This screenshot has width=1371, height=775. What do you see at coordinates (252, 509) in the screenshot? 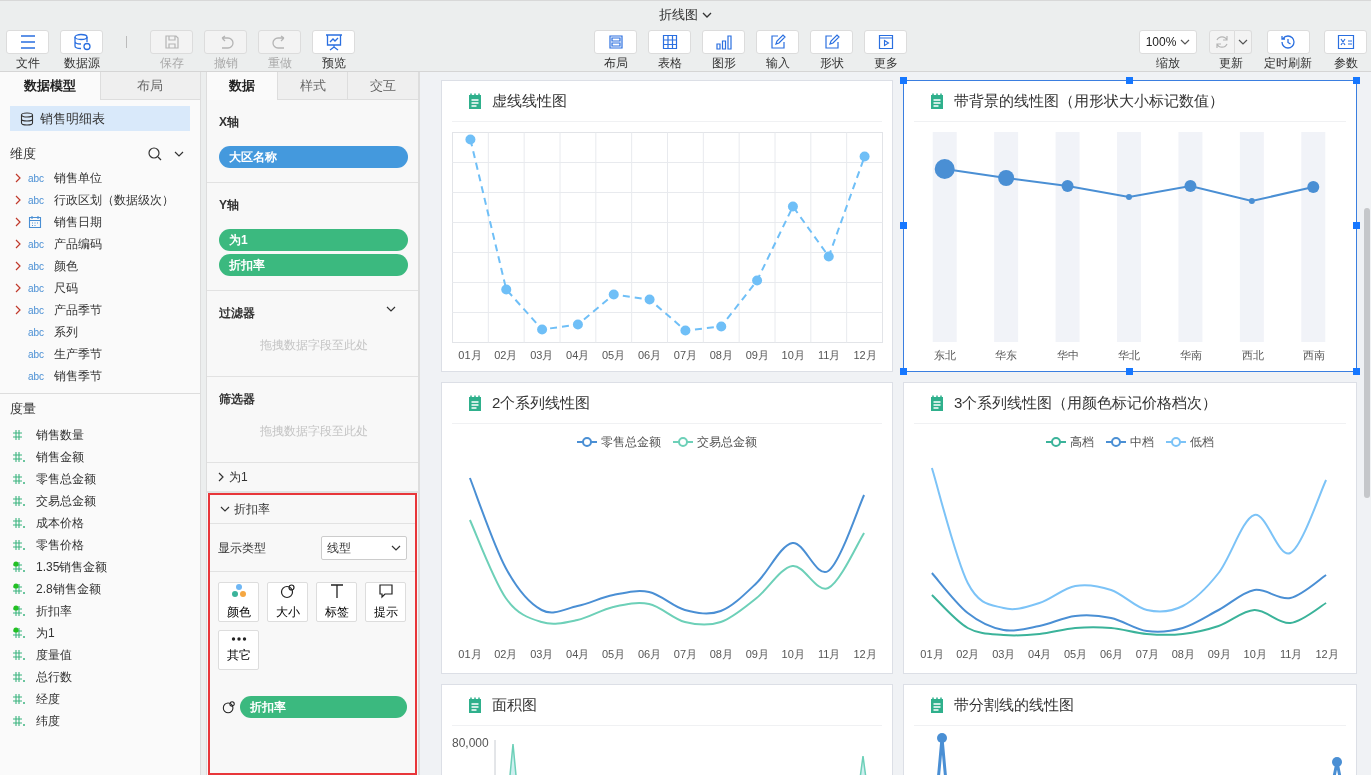
I see `series-name: 折扣率` at bounding box center [252, 509].